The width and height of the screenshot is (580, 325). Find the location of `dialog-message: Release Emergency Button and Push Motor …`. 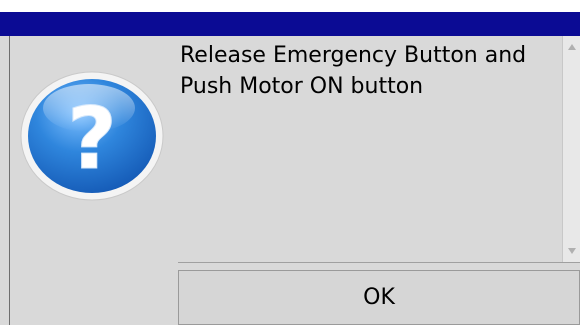

dialog-message: Release Emergency Button and Push Motor … is located at coordinates (353, 71).